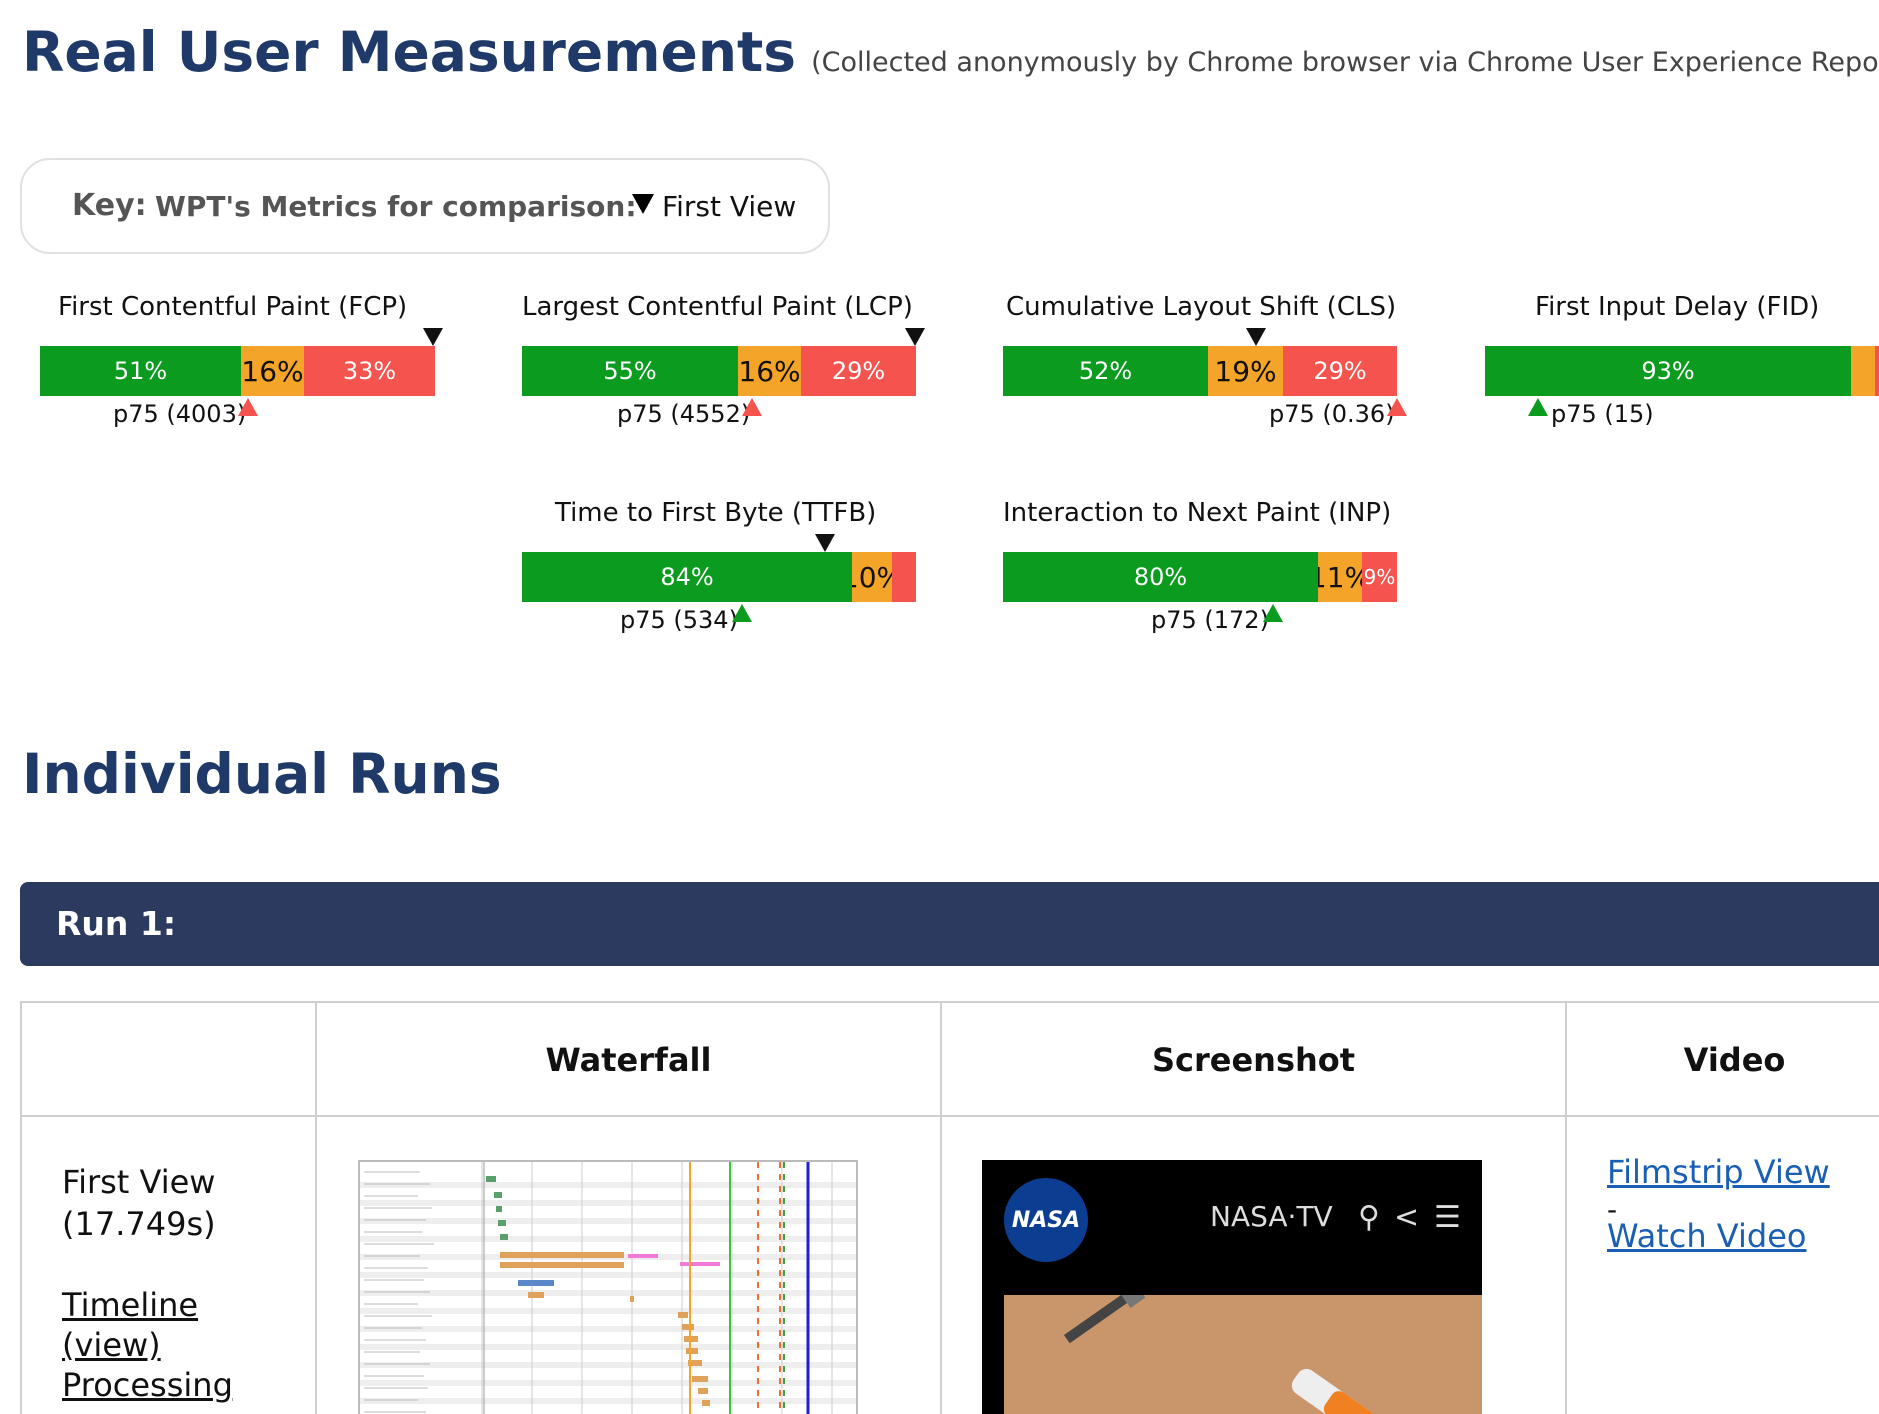  I want to click on good-segment: 80%, so click(1160, 577).